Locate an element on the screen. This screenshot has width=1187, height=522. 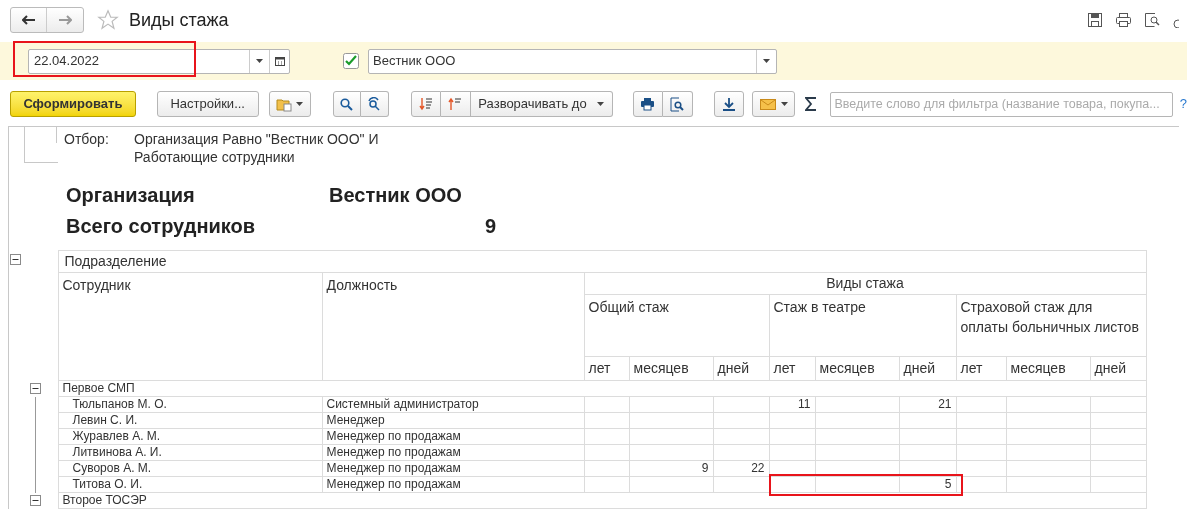
send-mail-button is located at coordinates (774, 104).